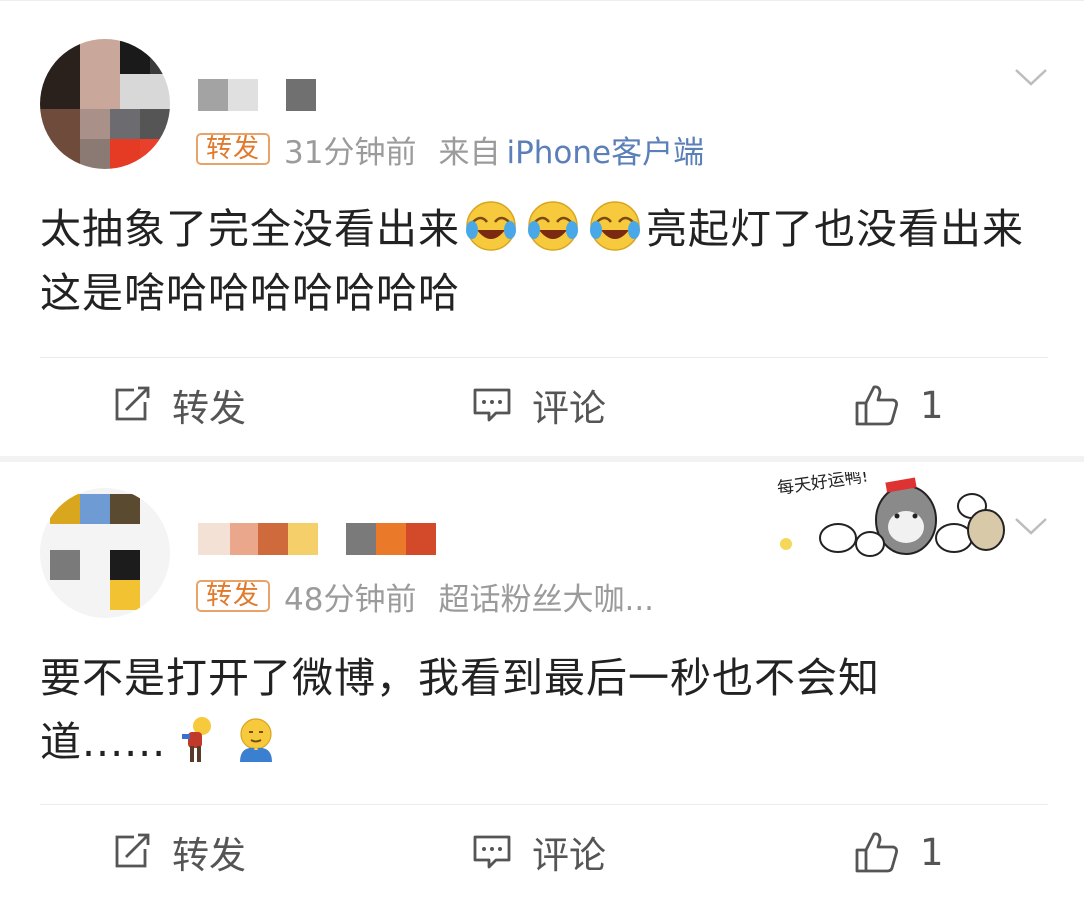  What do you see at coordinates (350, 152) in the screenshot?
I see `post-time: 31分钟前` at bounding box center [350, 152].